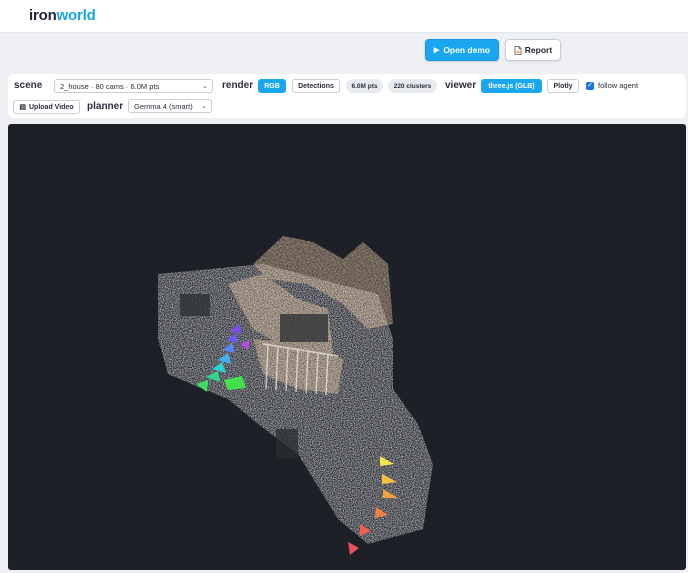  Describe the element at coordinates (272, 86) in the screenshot. I see `render-option-rgb: RGB` at that location.